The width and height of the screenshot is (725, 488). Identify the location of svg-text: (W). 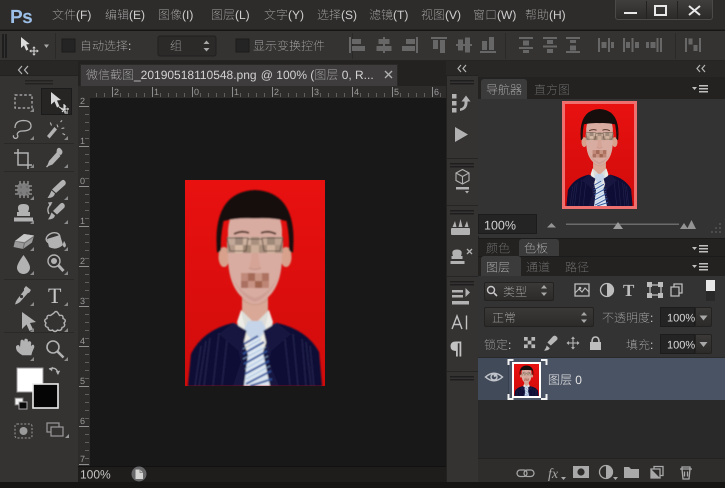
(506, 15).